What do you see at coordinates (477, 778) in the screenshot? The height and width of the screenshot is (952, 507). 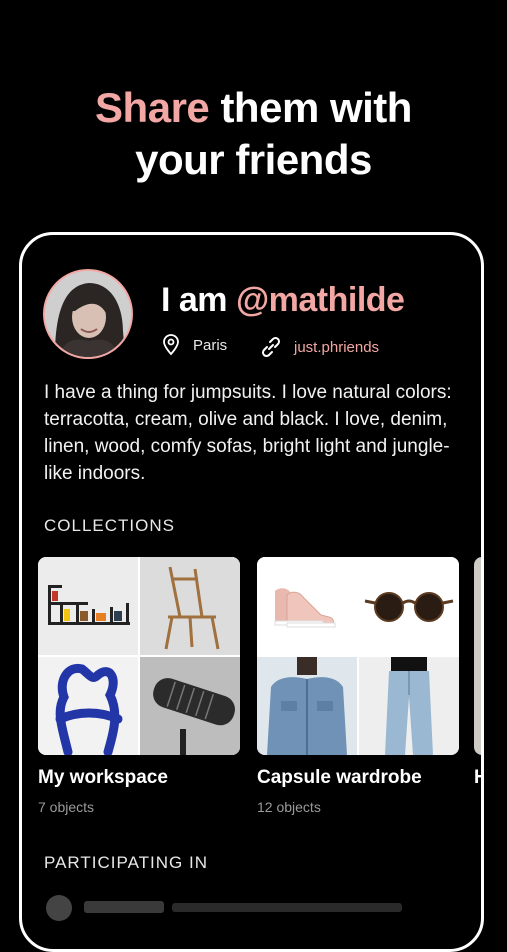 I see `collection-name: H` at bounding box center [477, 778].